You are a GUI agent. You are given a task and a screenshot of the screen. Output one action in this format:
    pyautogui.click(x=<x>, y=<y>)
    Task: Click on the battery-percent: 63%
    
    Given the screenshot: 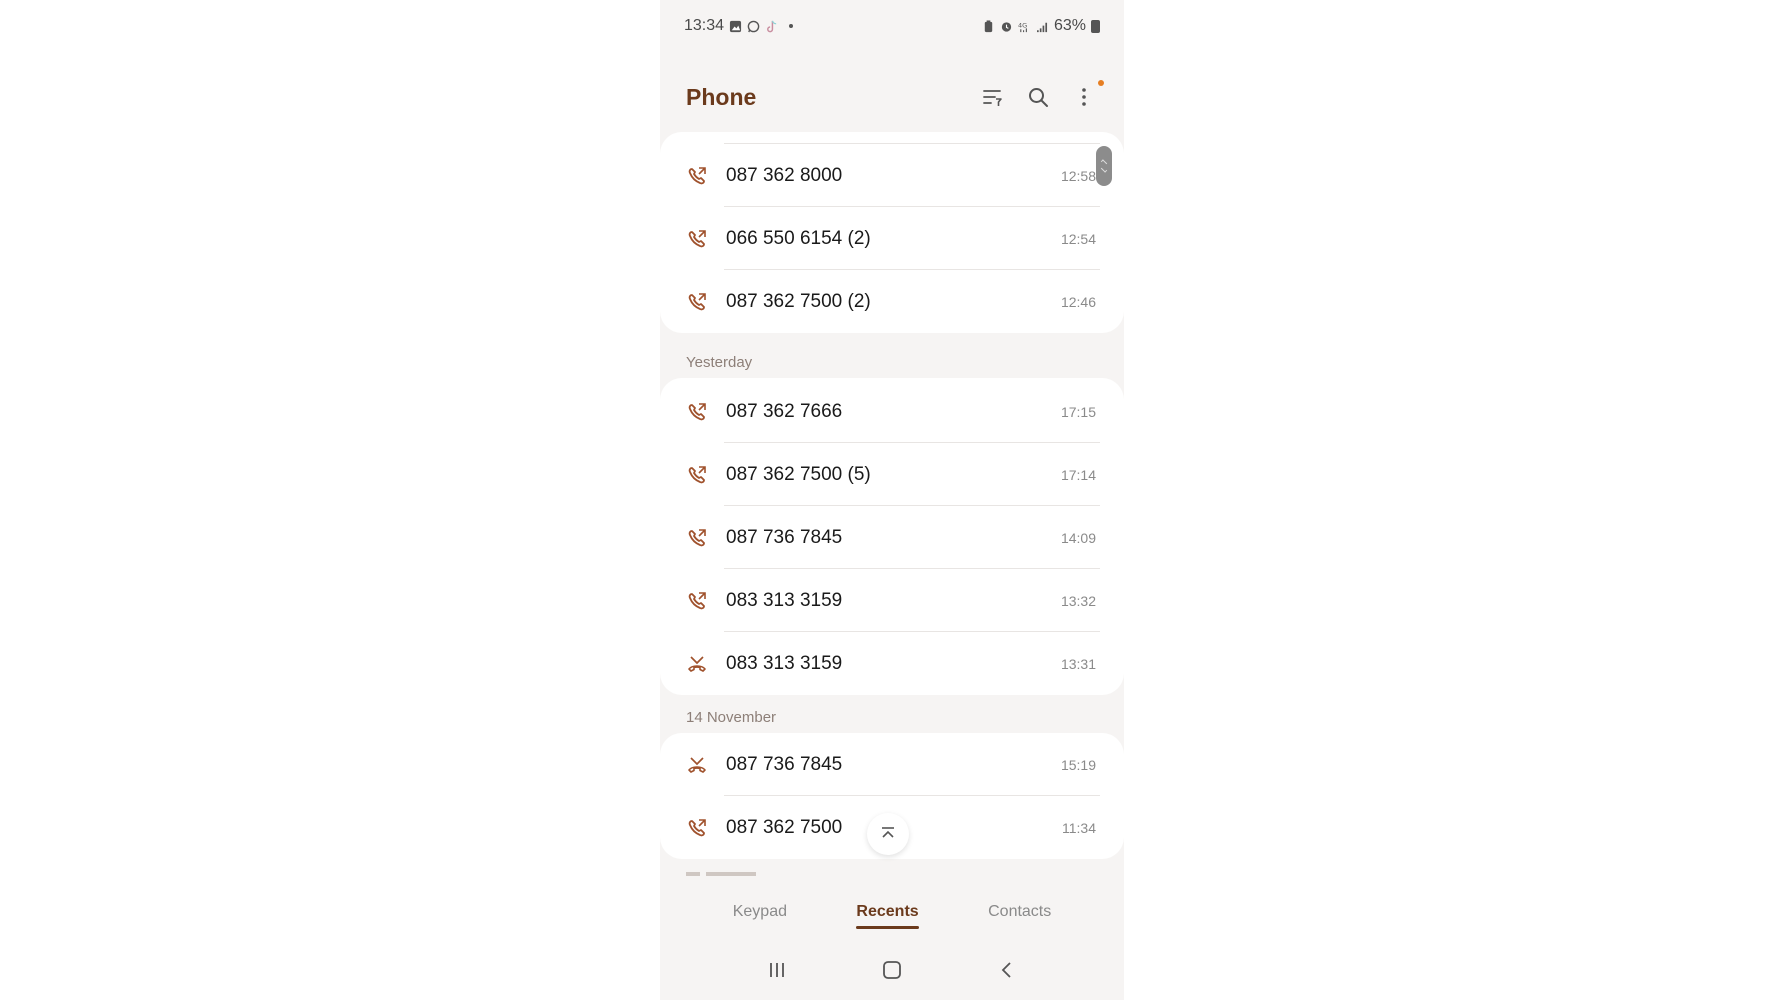 What is the action you would take?
    pyautogui.click(x=1069, y=25)
    